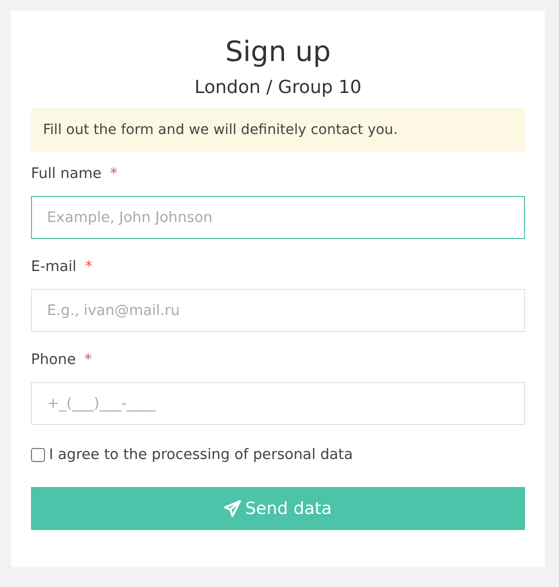  What do you see at coordinates (38, 455) in the screenshot?
I see `consent-checkbox` at bounding box center [38, 455].